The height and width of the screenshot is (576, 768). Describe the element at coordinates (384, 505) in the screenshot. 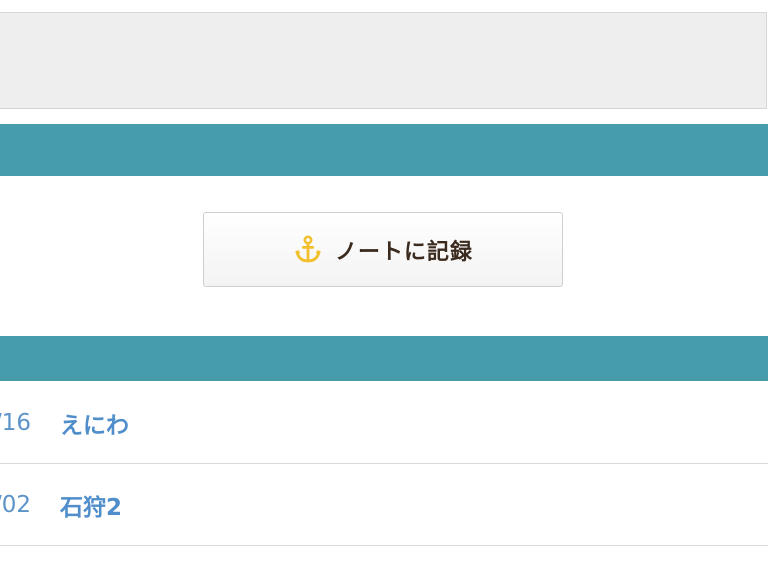

I see `list-item: /02 石狩2` at that location.